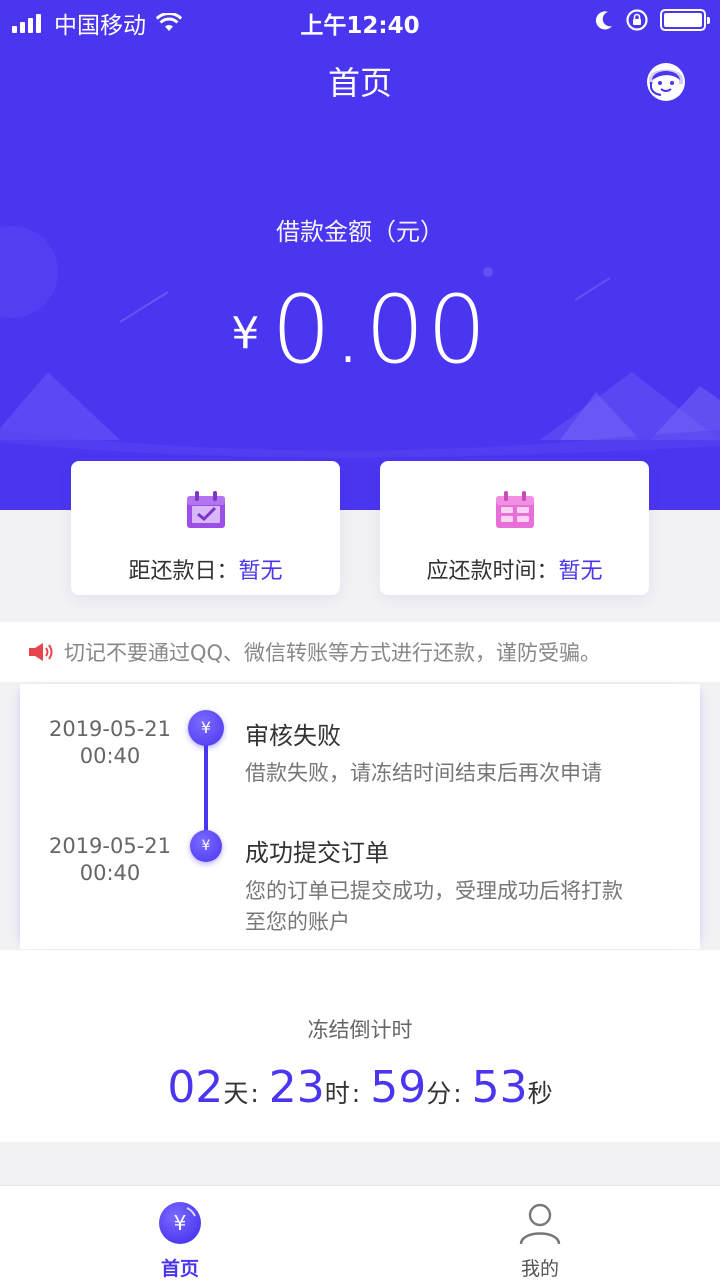 This screenshot has width=720, height=1280. What do you see at coordinates (110, 860) in the screenshot?
I see `timeline-item-2-datetime: 2019-05-21 00:40` at bounding box center [110, 860].